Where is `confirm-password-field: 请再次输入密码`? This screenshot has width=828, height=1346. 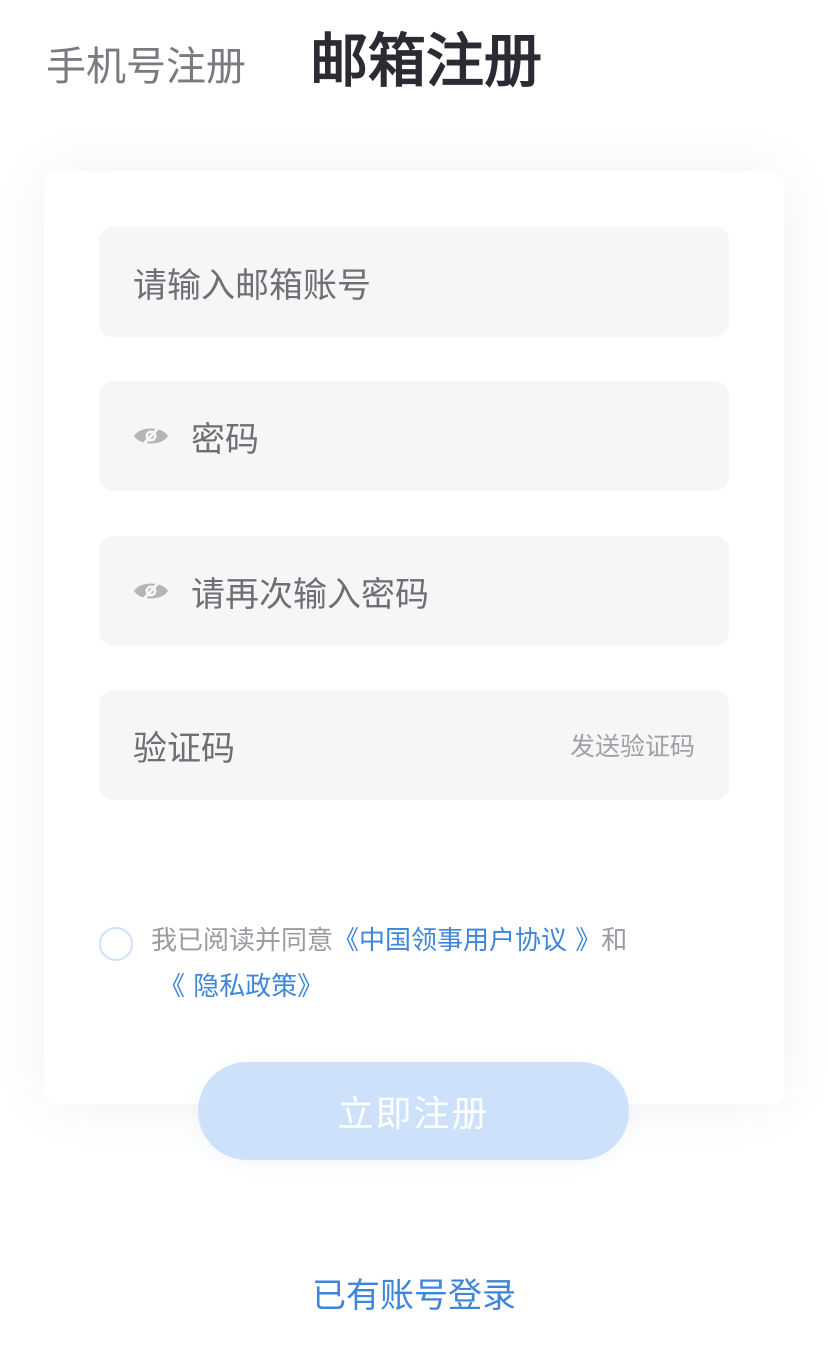 confirm-password-field: 请再次输入密码 is located at coordinates (414, 591).